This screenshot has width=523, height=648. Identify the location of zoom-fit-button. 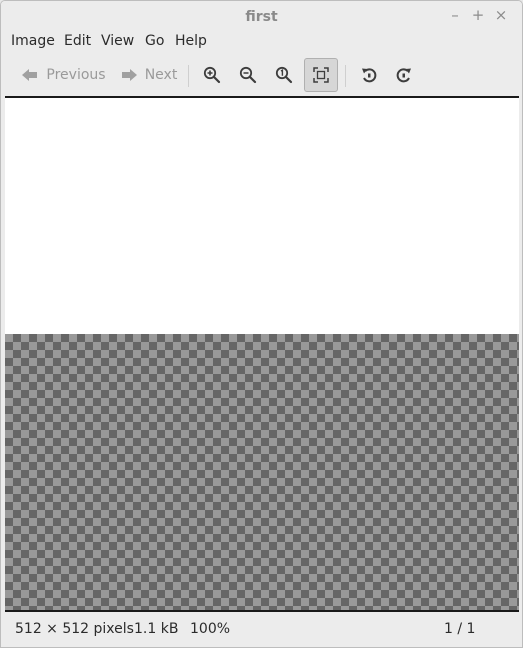
(321, 75).